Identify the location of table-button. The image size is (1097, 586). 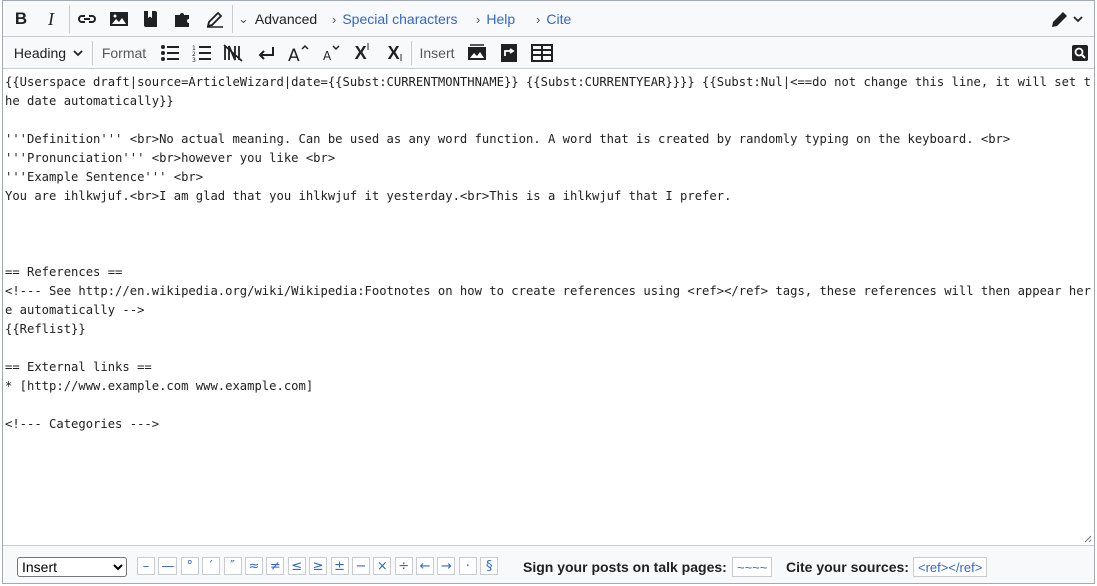
(542, 53).